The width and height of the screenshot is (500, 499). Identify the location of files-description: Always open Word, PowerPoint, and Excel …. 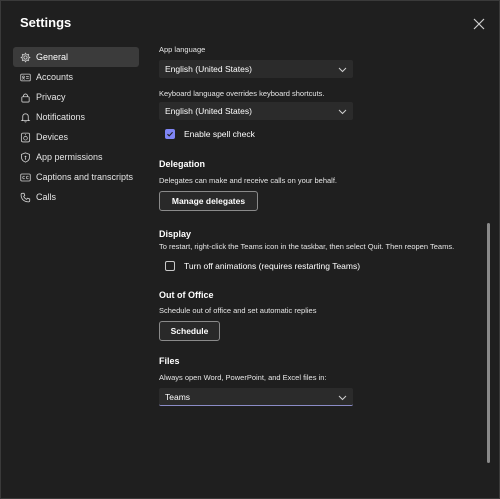
(243, 377).